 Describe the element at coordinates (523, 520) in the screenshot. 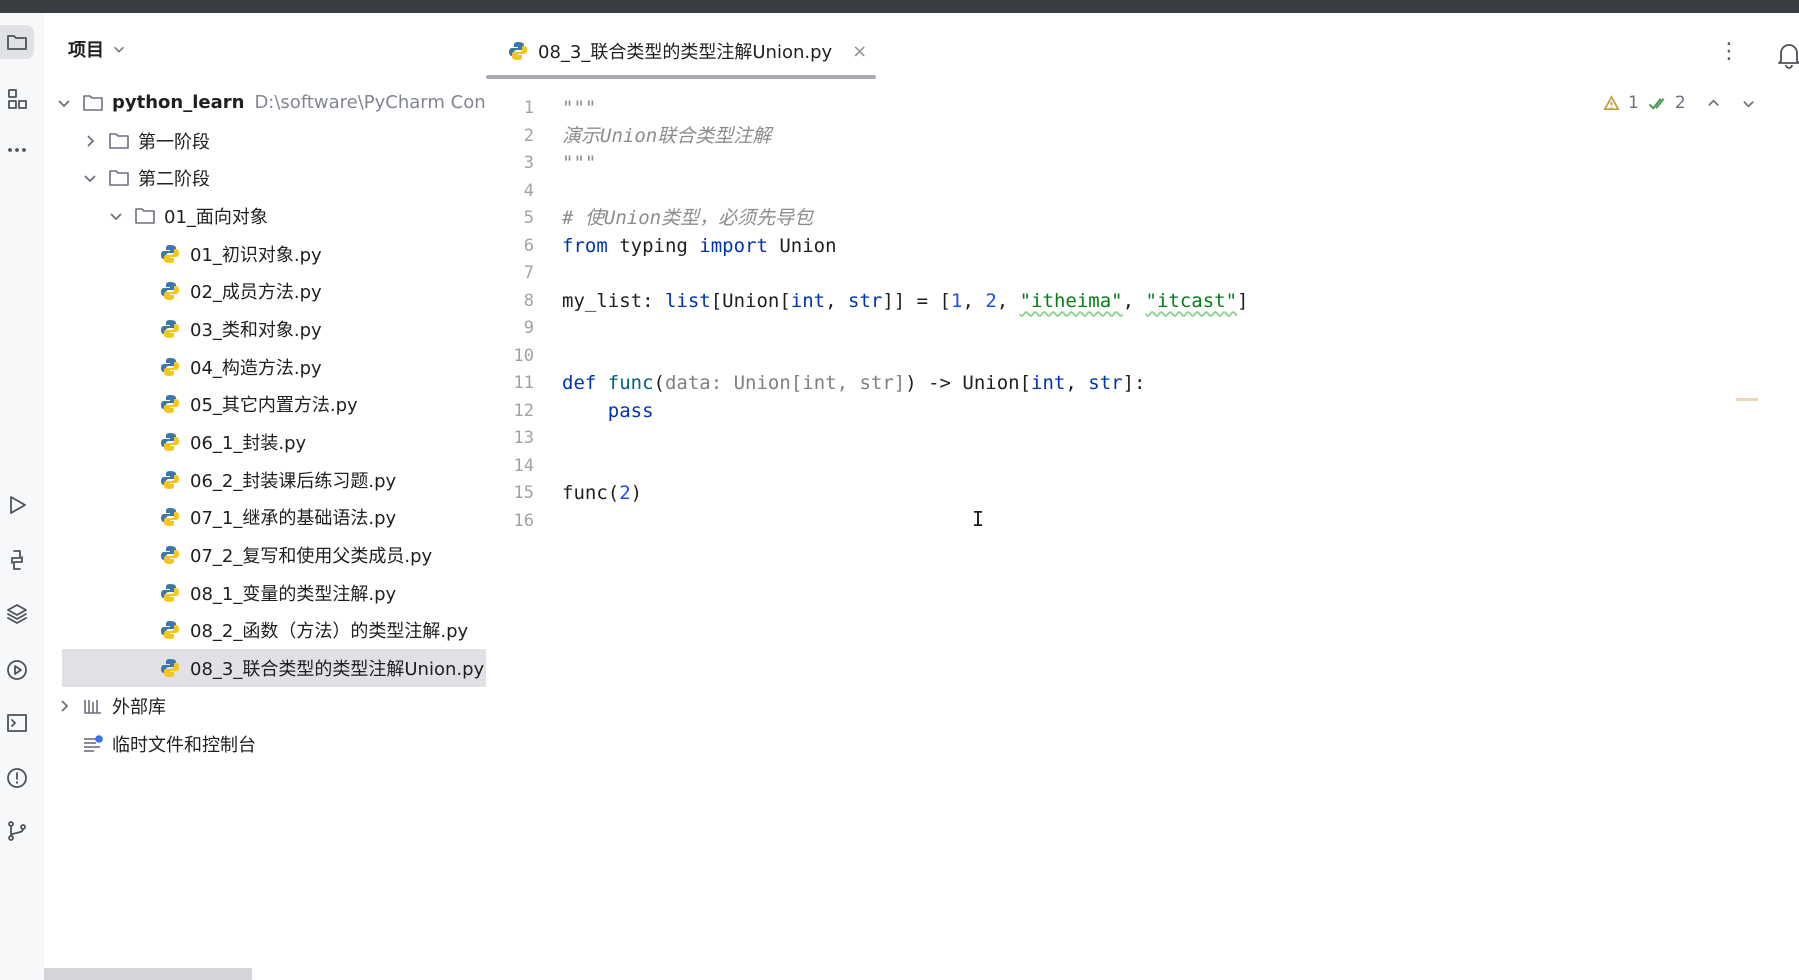

I see `line-number: 16` at that location.